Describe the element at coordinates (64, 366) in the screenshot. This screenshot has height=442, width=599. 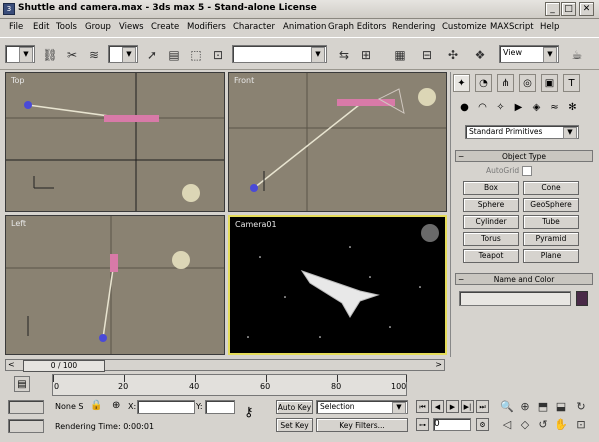
I see `time-slider-thumb: 0 / 100` at that location.